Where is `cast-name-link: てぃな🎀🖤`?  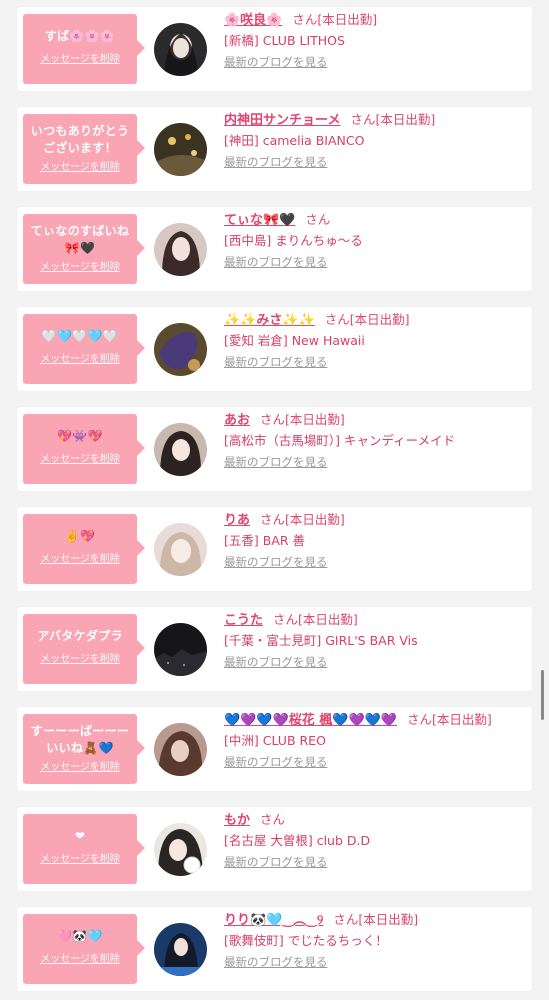
cast-name-link: てぃな🎀🖤 is located at coordinates (259, 220).